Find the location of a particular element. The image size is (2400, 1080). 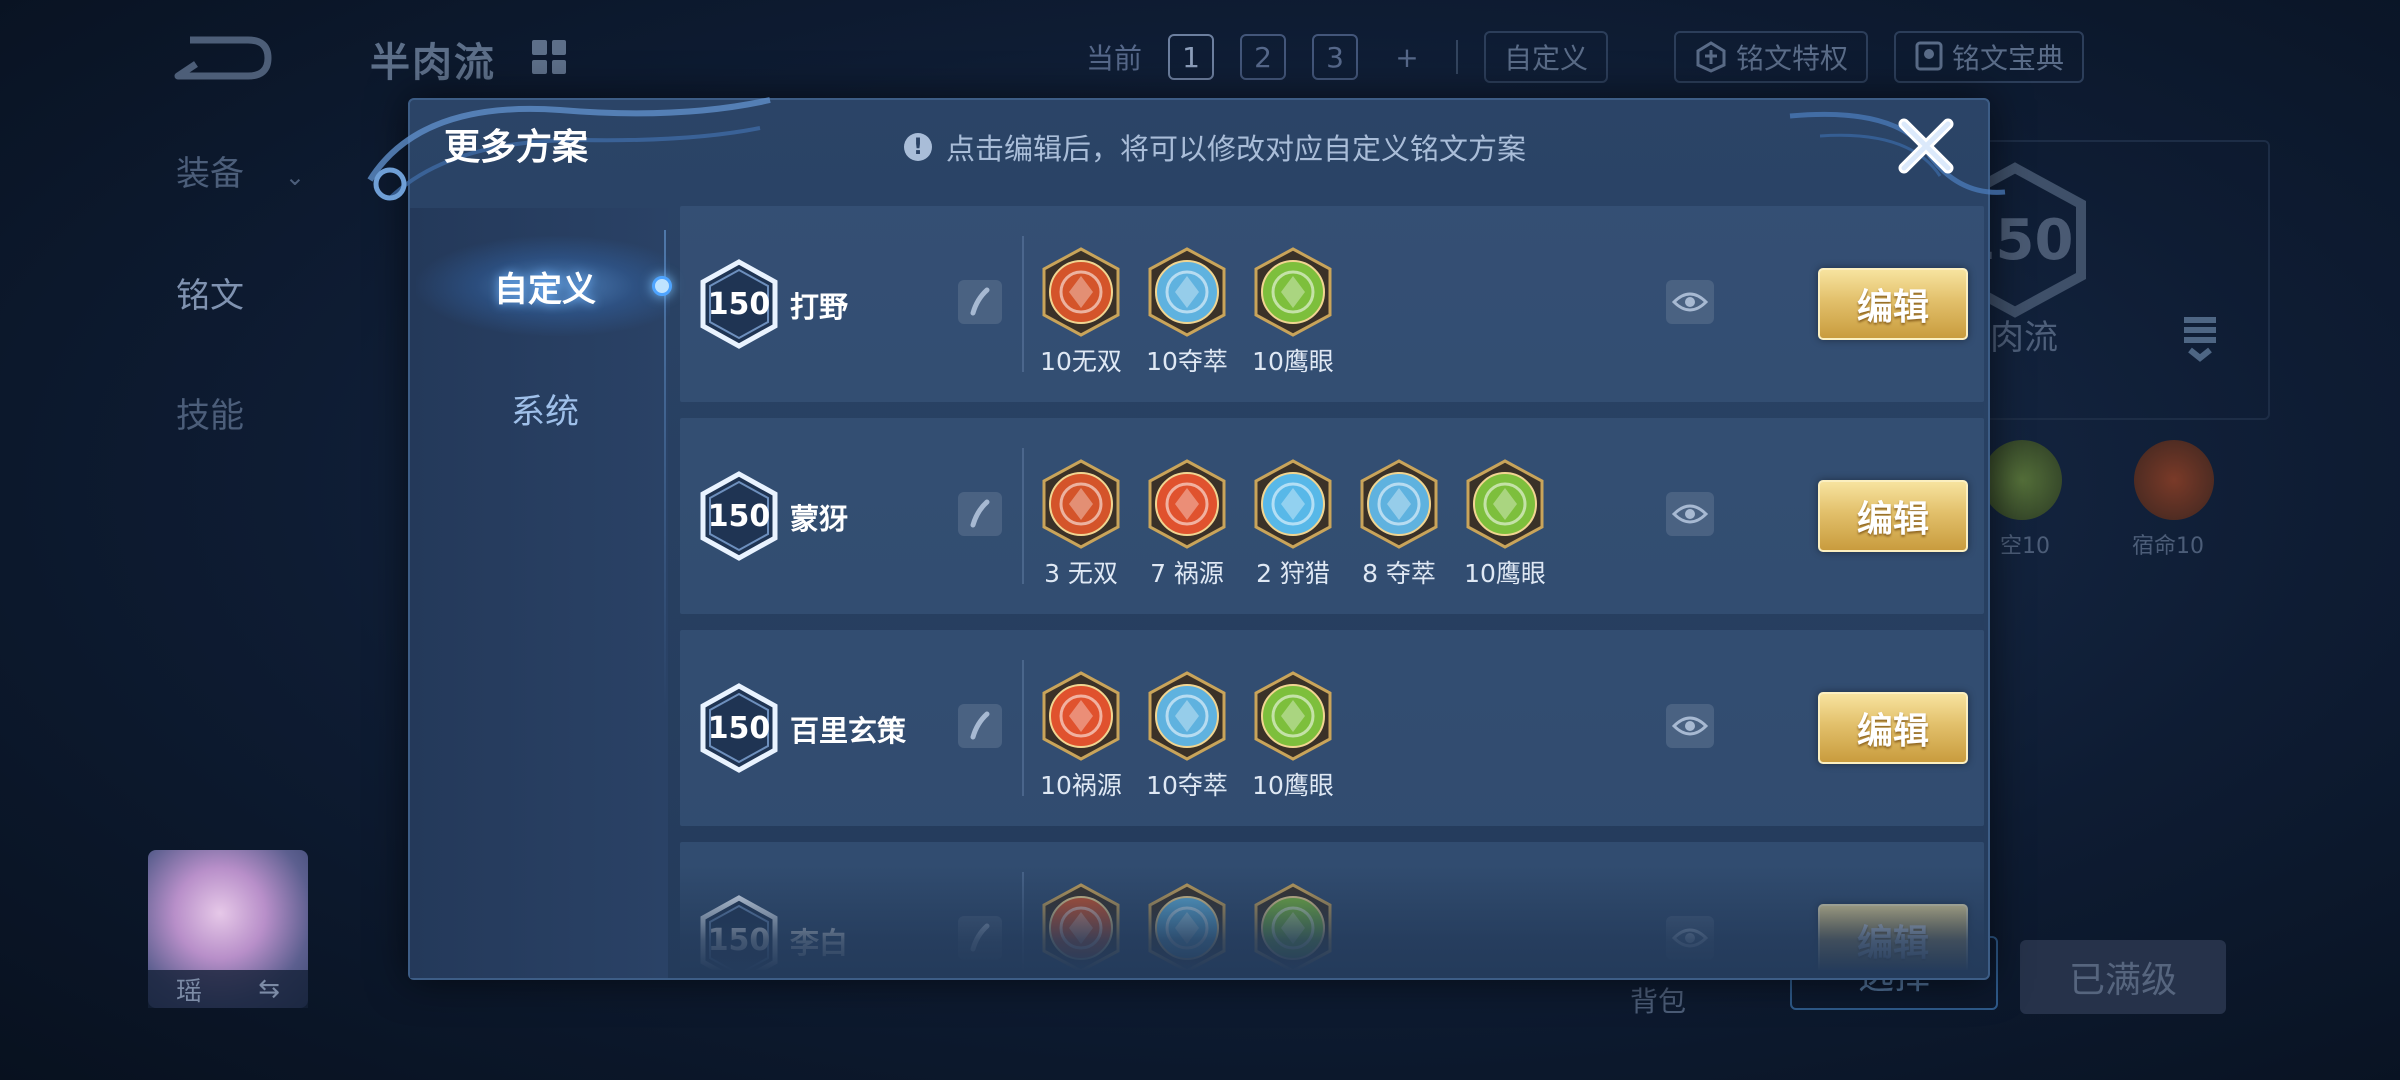

tab-custom: 自定义 is located at coordinates (545, 286).